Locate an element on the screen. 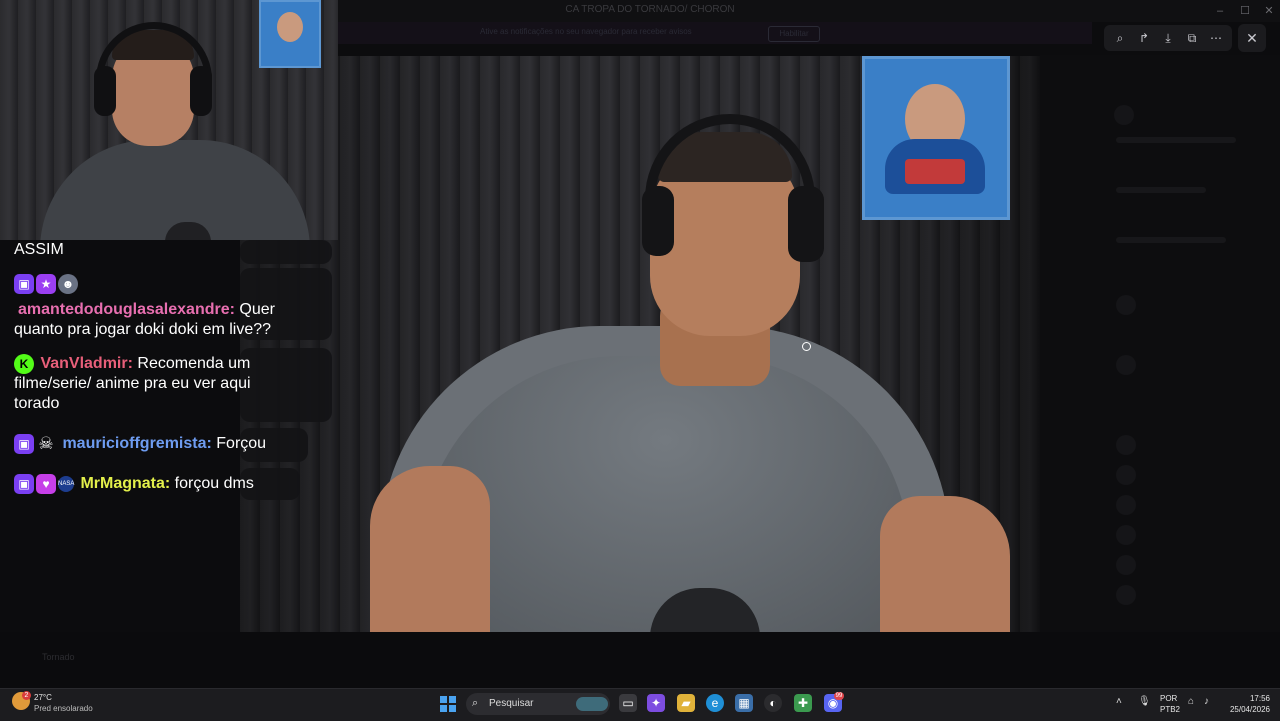  chat-text: forçou dms is located at coordinates (212, 484).